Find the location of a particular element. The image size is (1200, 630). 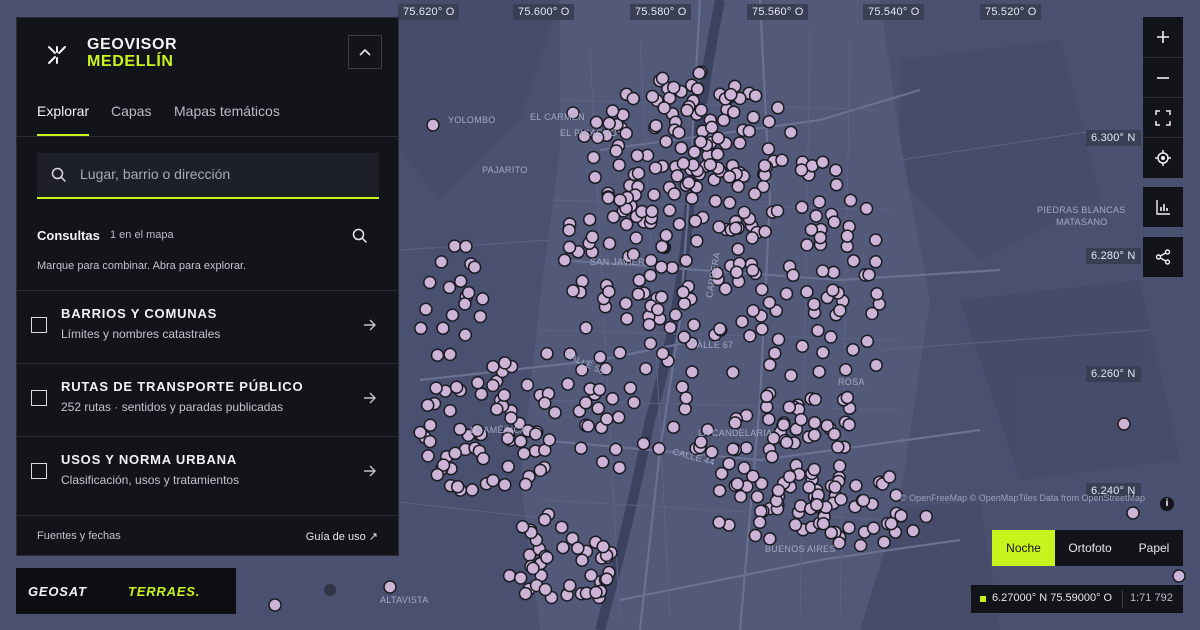

guide-link: Guía de uso ↗ is located at coordinates (342, 536).